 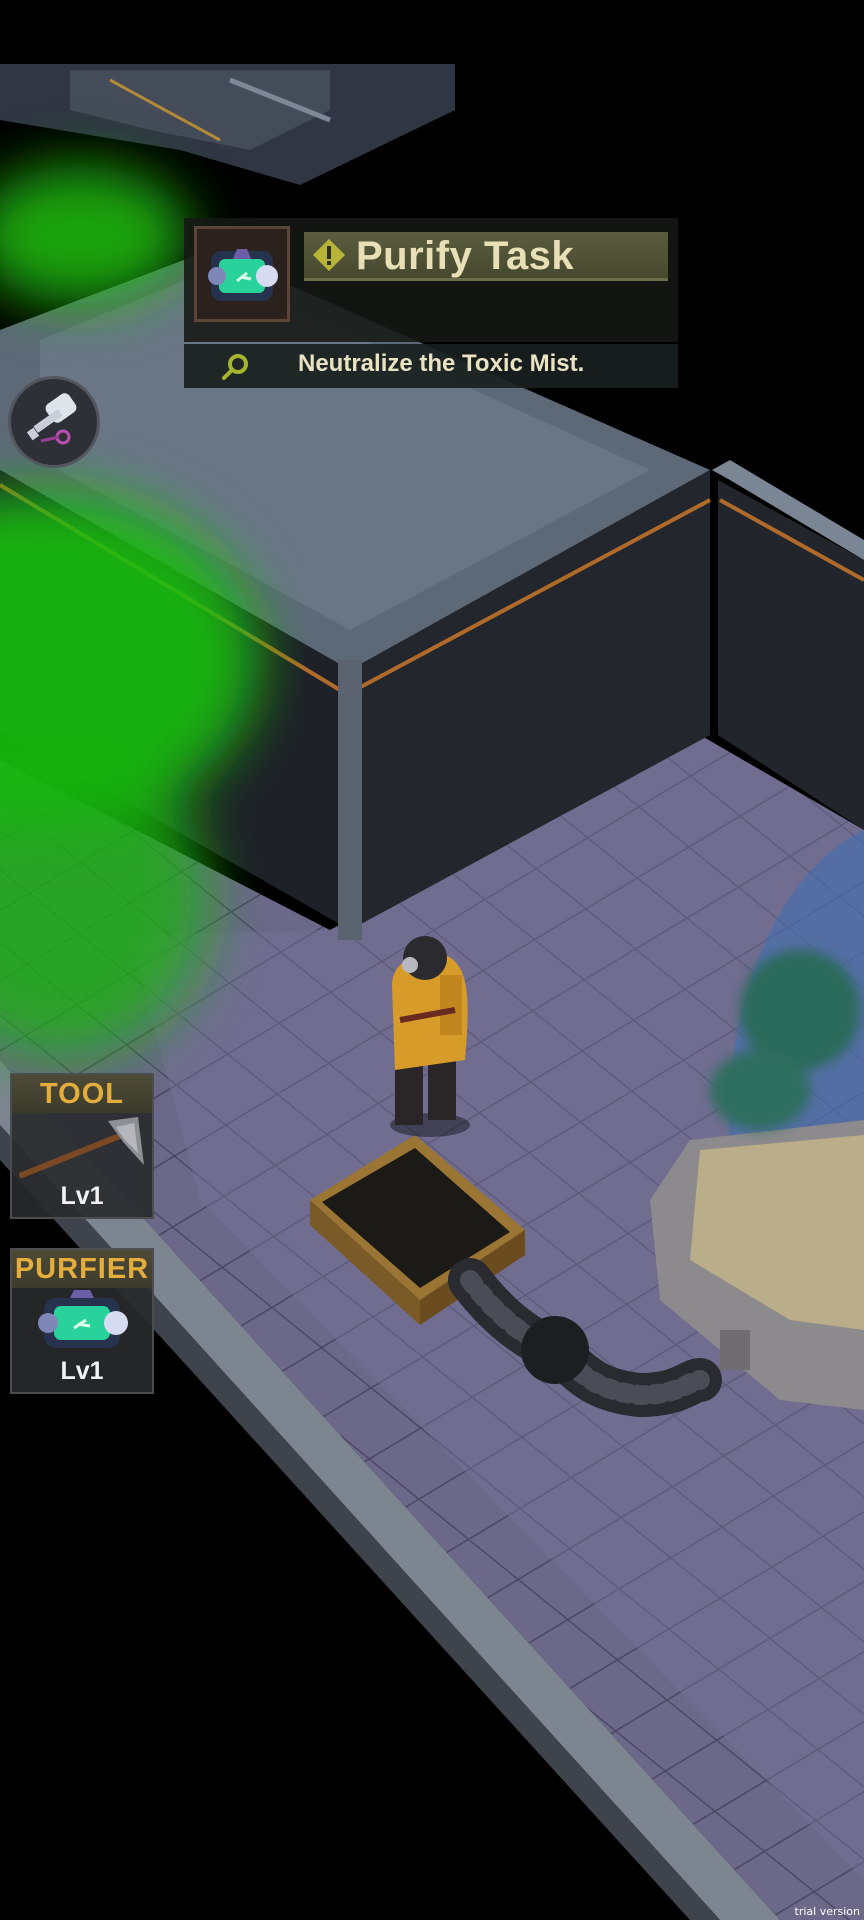 I want to click on quest-panel: Purify Task Neutralize the Toxic Mist., so click(x=431, y=303).